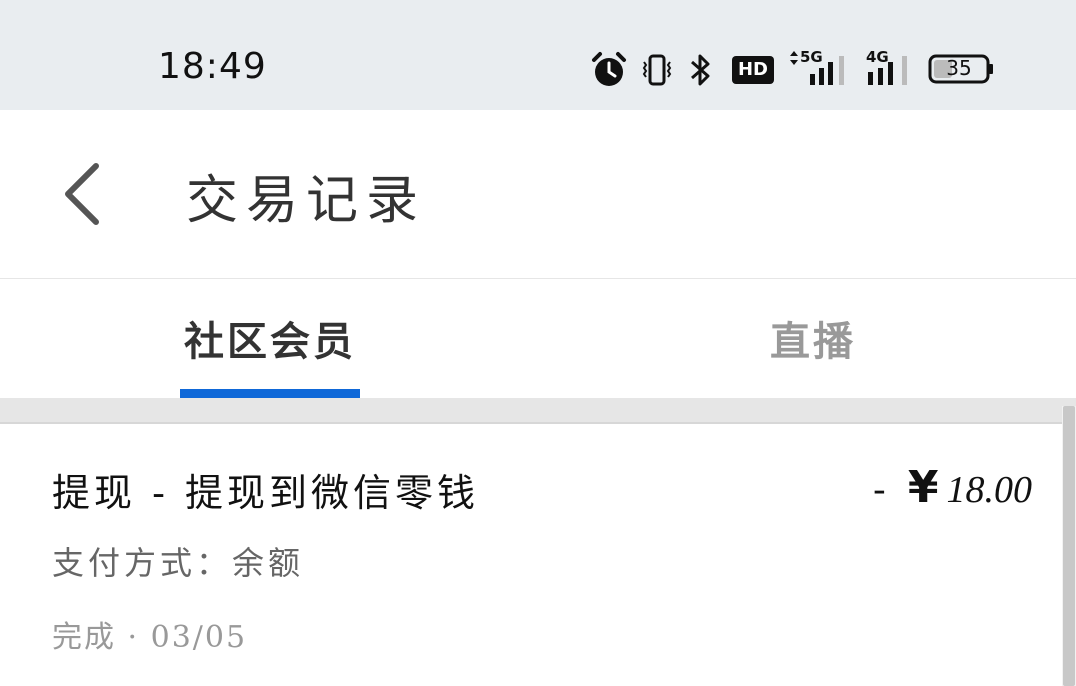 The height and width of the screenshot is (686, 1076). Describe the element at coordinates (150, 637) in the screenshot. I see `transaction-status: 完成 · 03/05` at that location.